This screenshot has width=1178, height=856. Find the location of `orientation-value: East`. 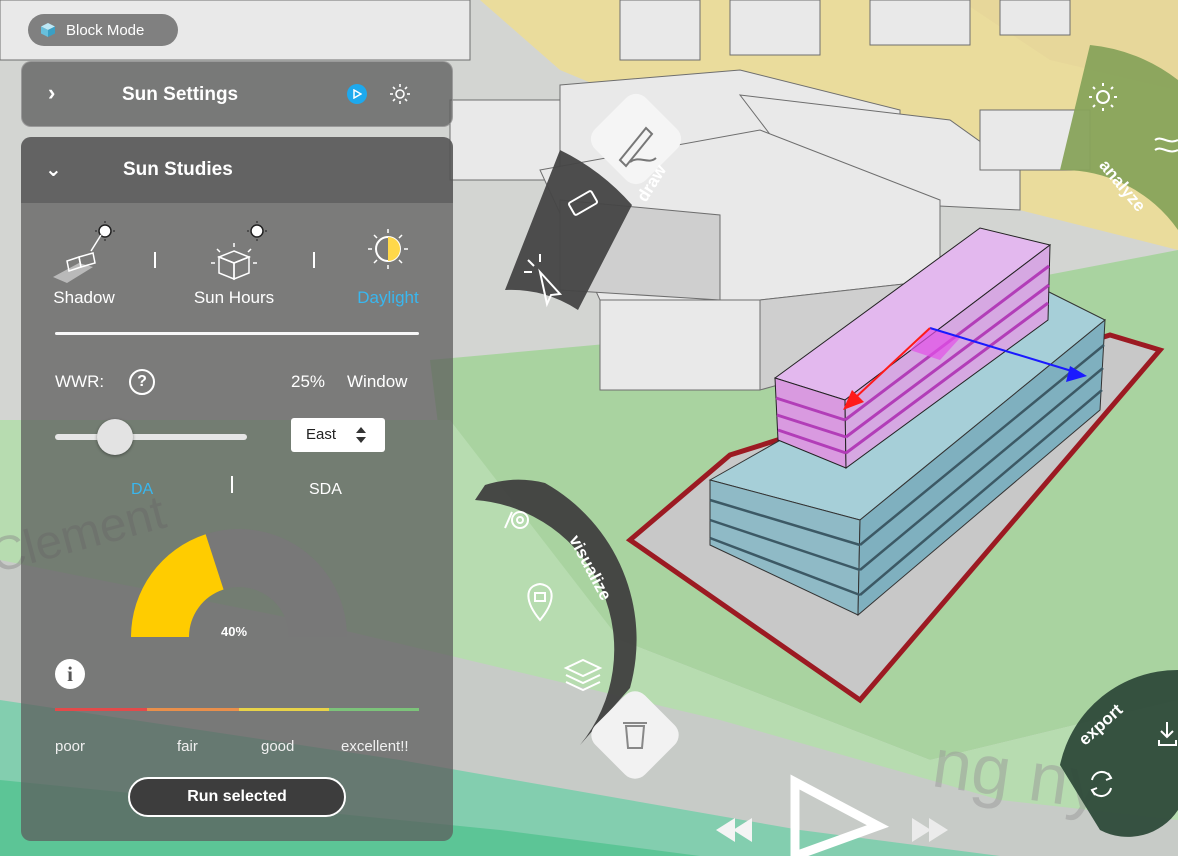

orientation-value: East is located at coordinates (321, 434).